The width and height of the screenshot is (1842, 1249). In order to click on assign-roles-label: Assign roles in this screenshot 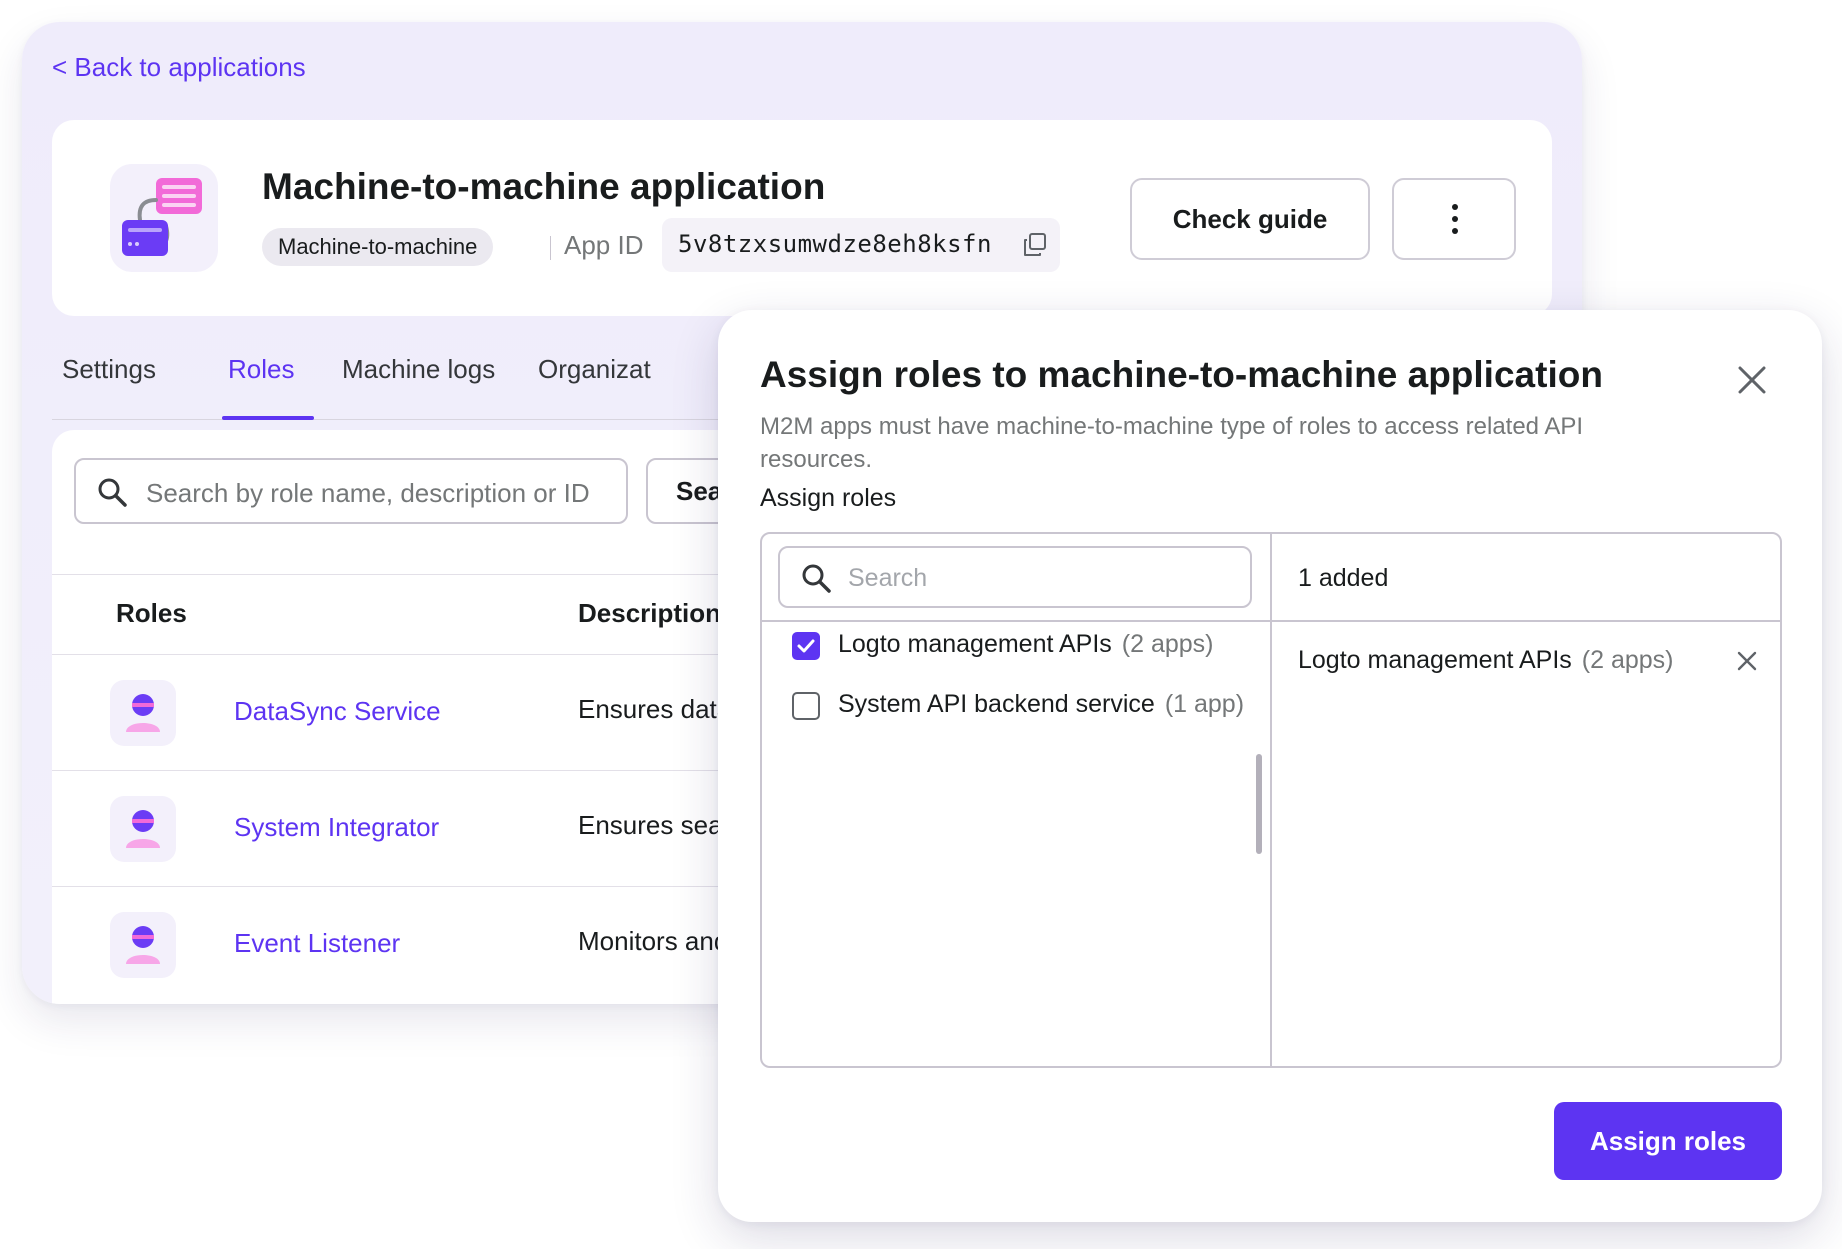, I will do `click(828, 498)`.